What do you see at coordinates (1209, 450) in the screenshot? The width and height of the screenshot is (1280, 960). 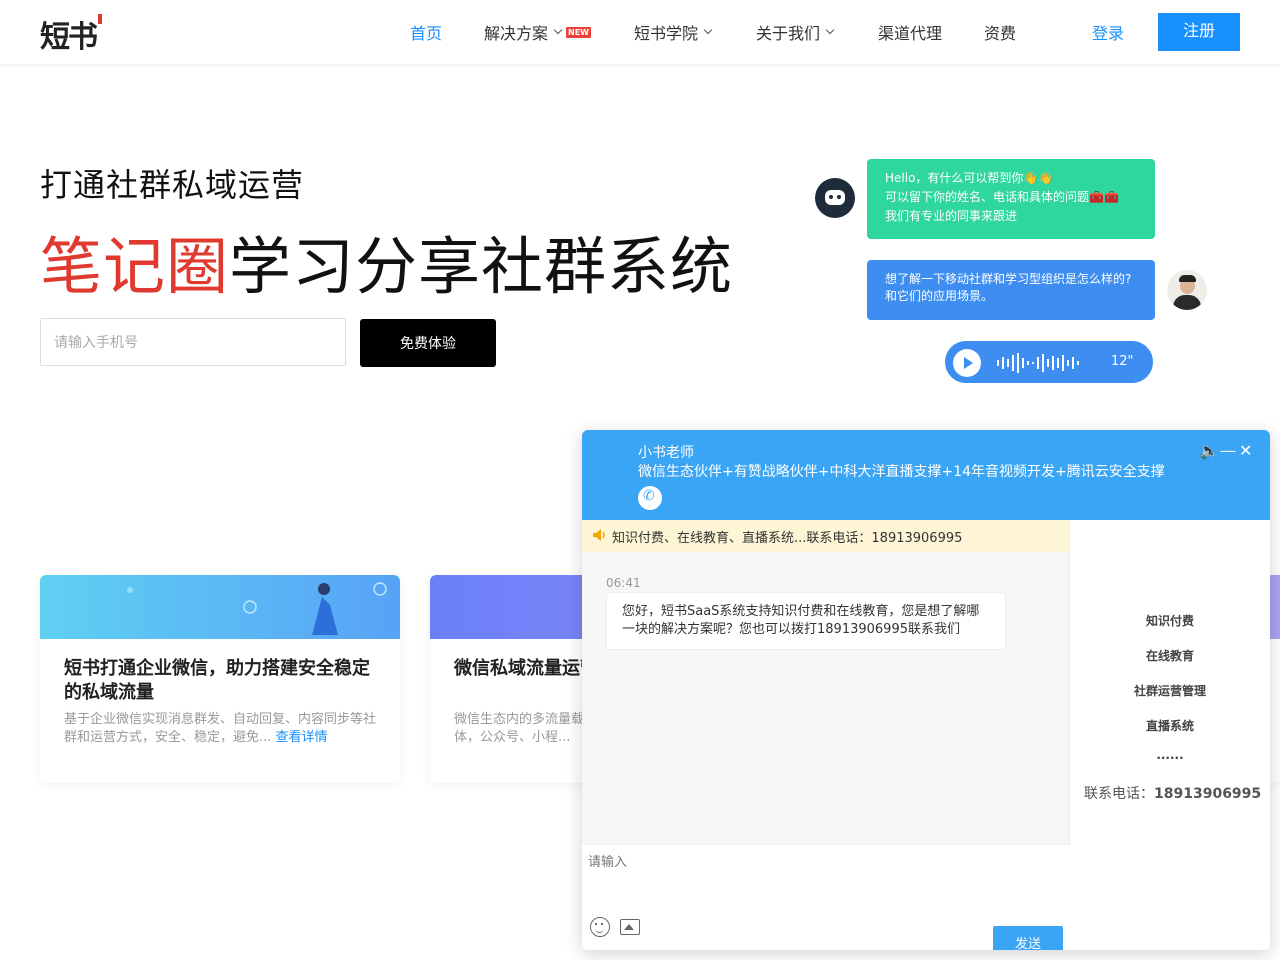 I see `speaker-icon: 🔈` at bounding box center [1209, 450].